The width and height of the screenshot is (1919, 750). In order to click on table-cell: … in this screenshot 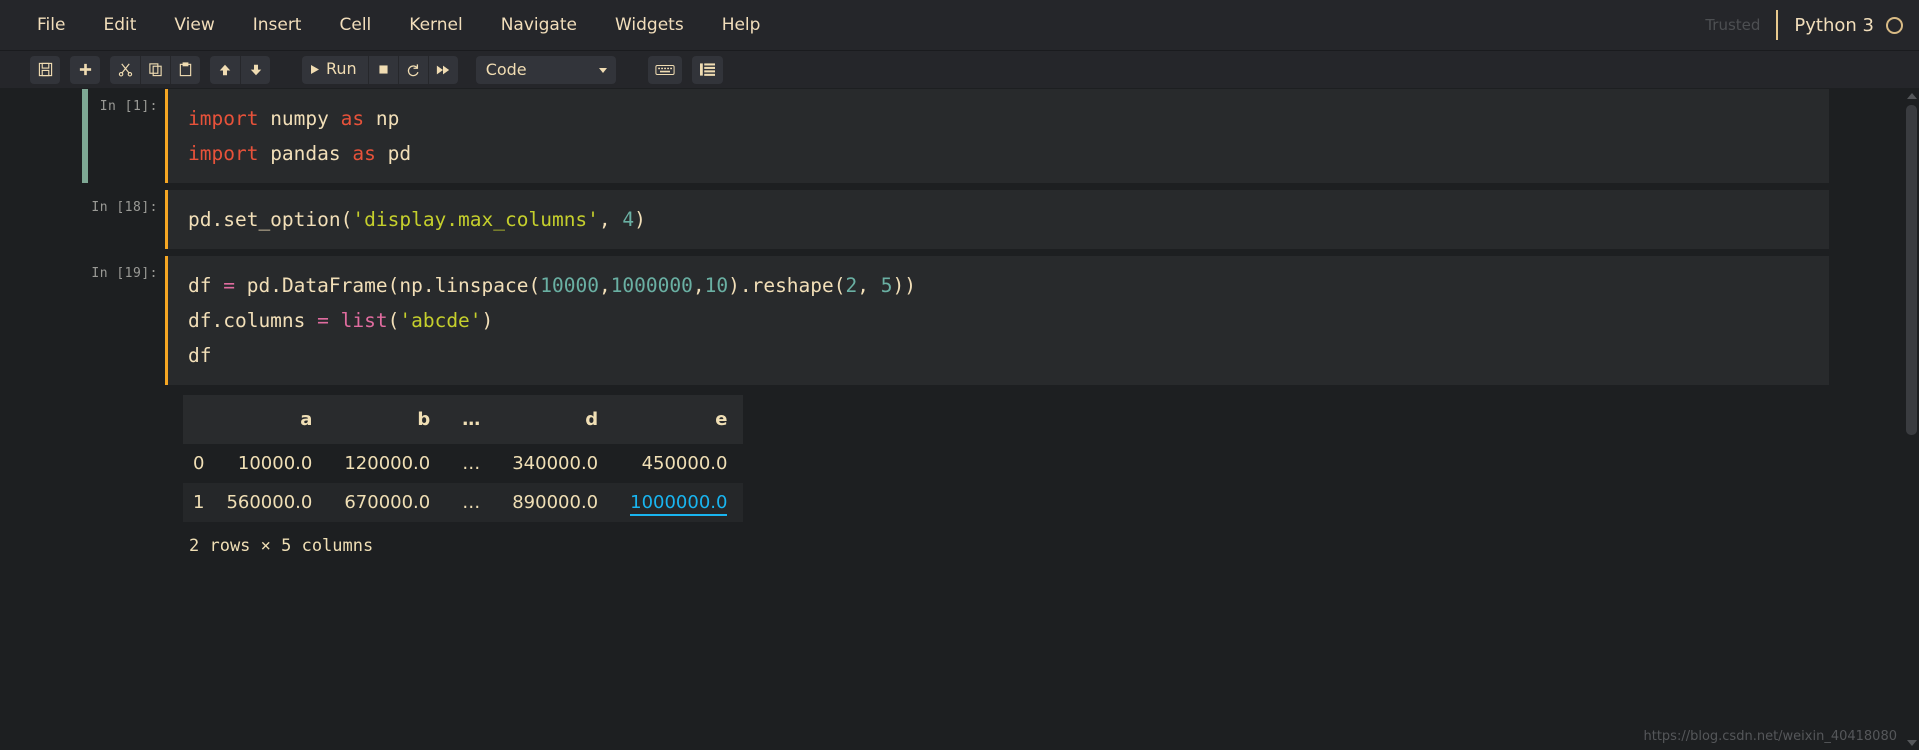, I will do `click(471, 502)`.